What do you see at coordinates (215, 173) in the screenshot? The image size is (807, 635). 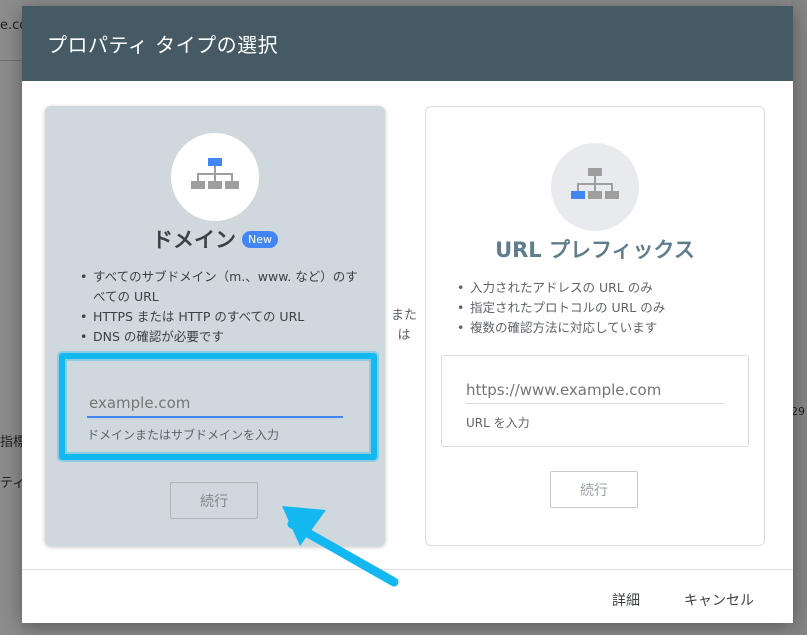 I see `site-hierarchy-icon` at bounding box center [215, 173].